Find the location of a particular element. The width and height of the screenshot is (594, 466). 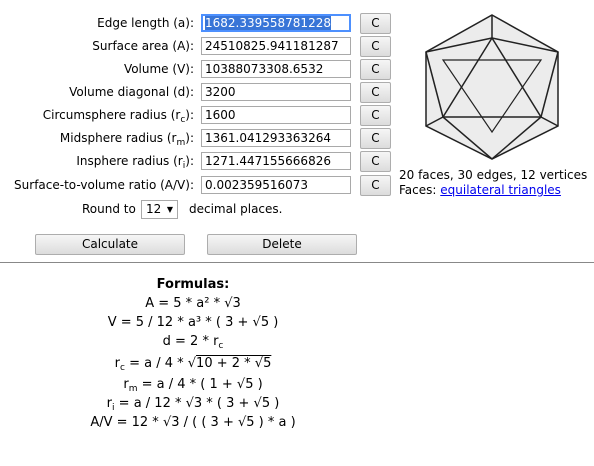

volume-label: Volume (V): is located at coordinates (158, 69).